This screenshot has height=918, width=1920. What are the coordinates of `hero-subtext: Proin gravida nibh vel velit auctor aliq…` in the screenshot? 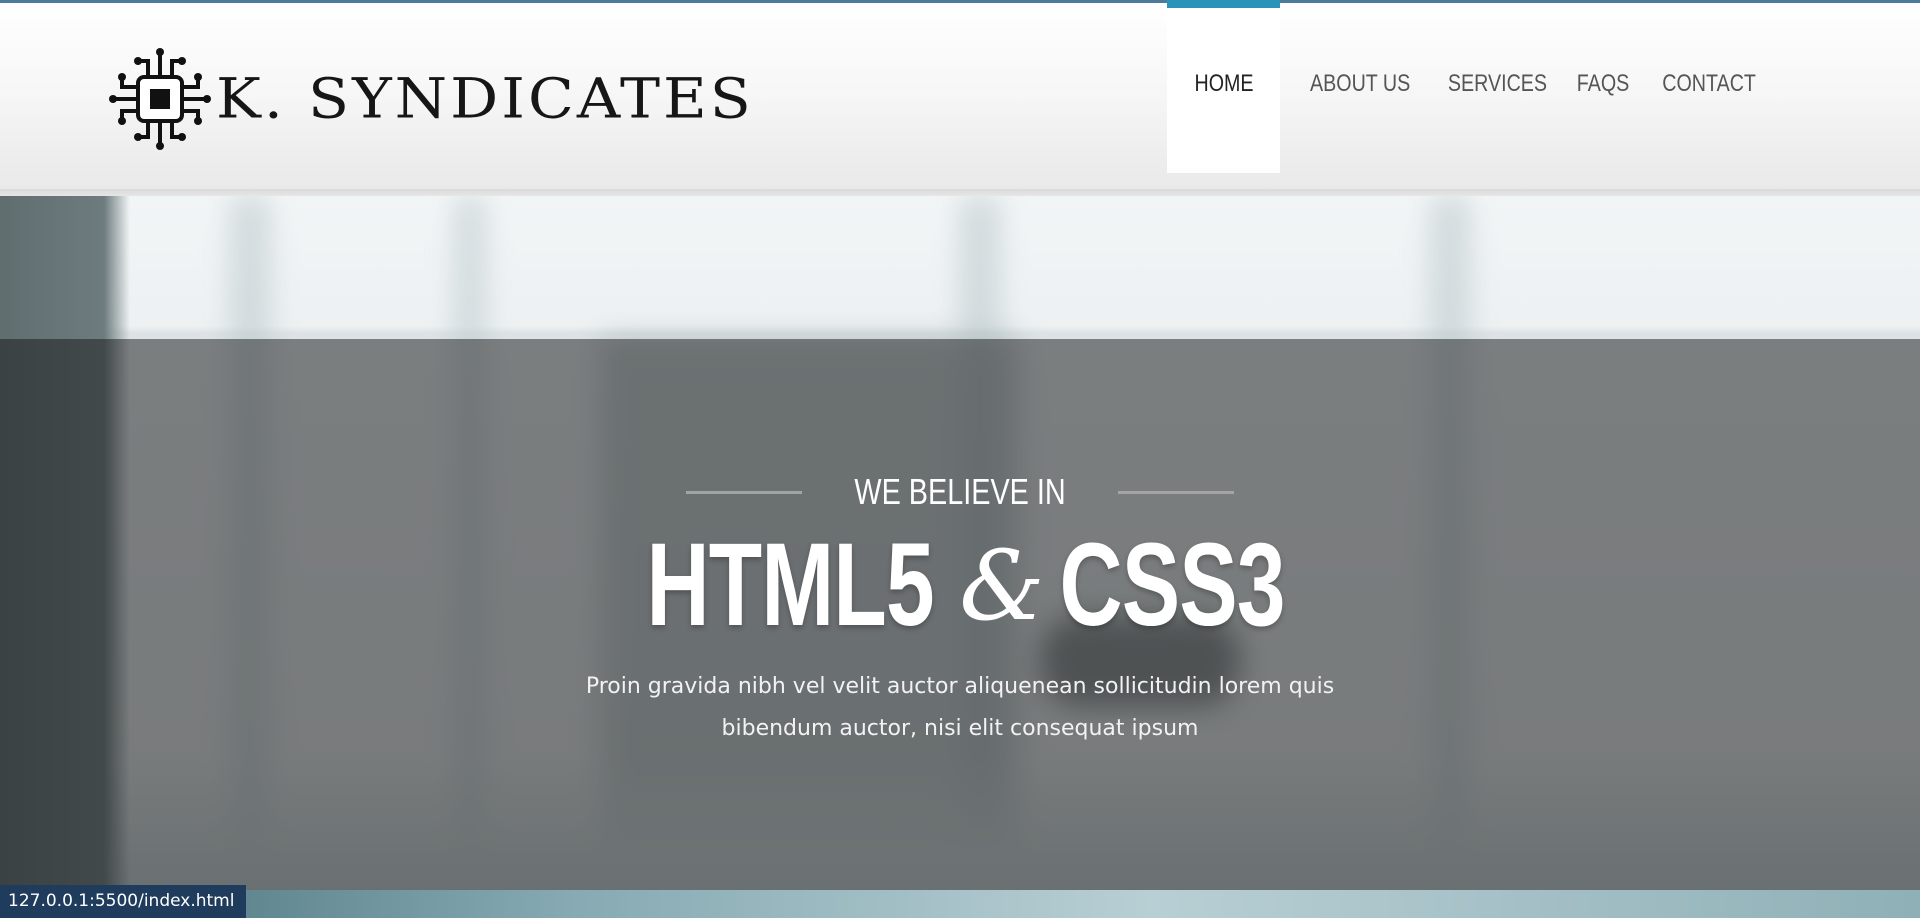 It's located at (960, 708).